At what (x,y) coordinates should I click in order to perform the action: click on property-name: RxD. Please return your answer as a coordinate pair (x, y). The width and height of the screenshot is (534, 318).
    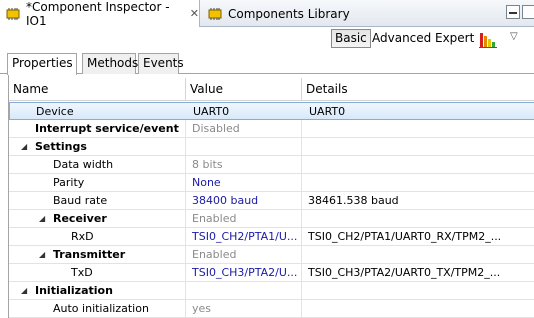
    Looking at the image, I should click on (82, 236).